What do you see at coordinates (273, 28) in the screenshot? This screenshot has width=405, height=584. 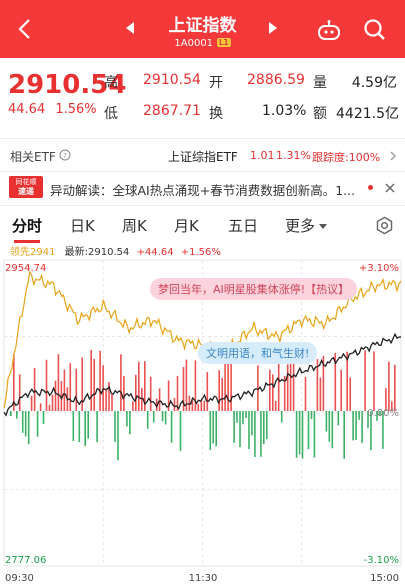 I see `next-stock-arrow` at bounding box center [273, 28].